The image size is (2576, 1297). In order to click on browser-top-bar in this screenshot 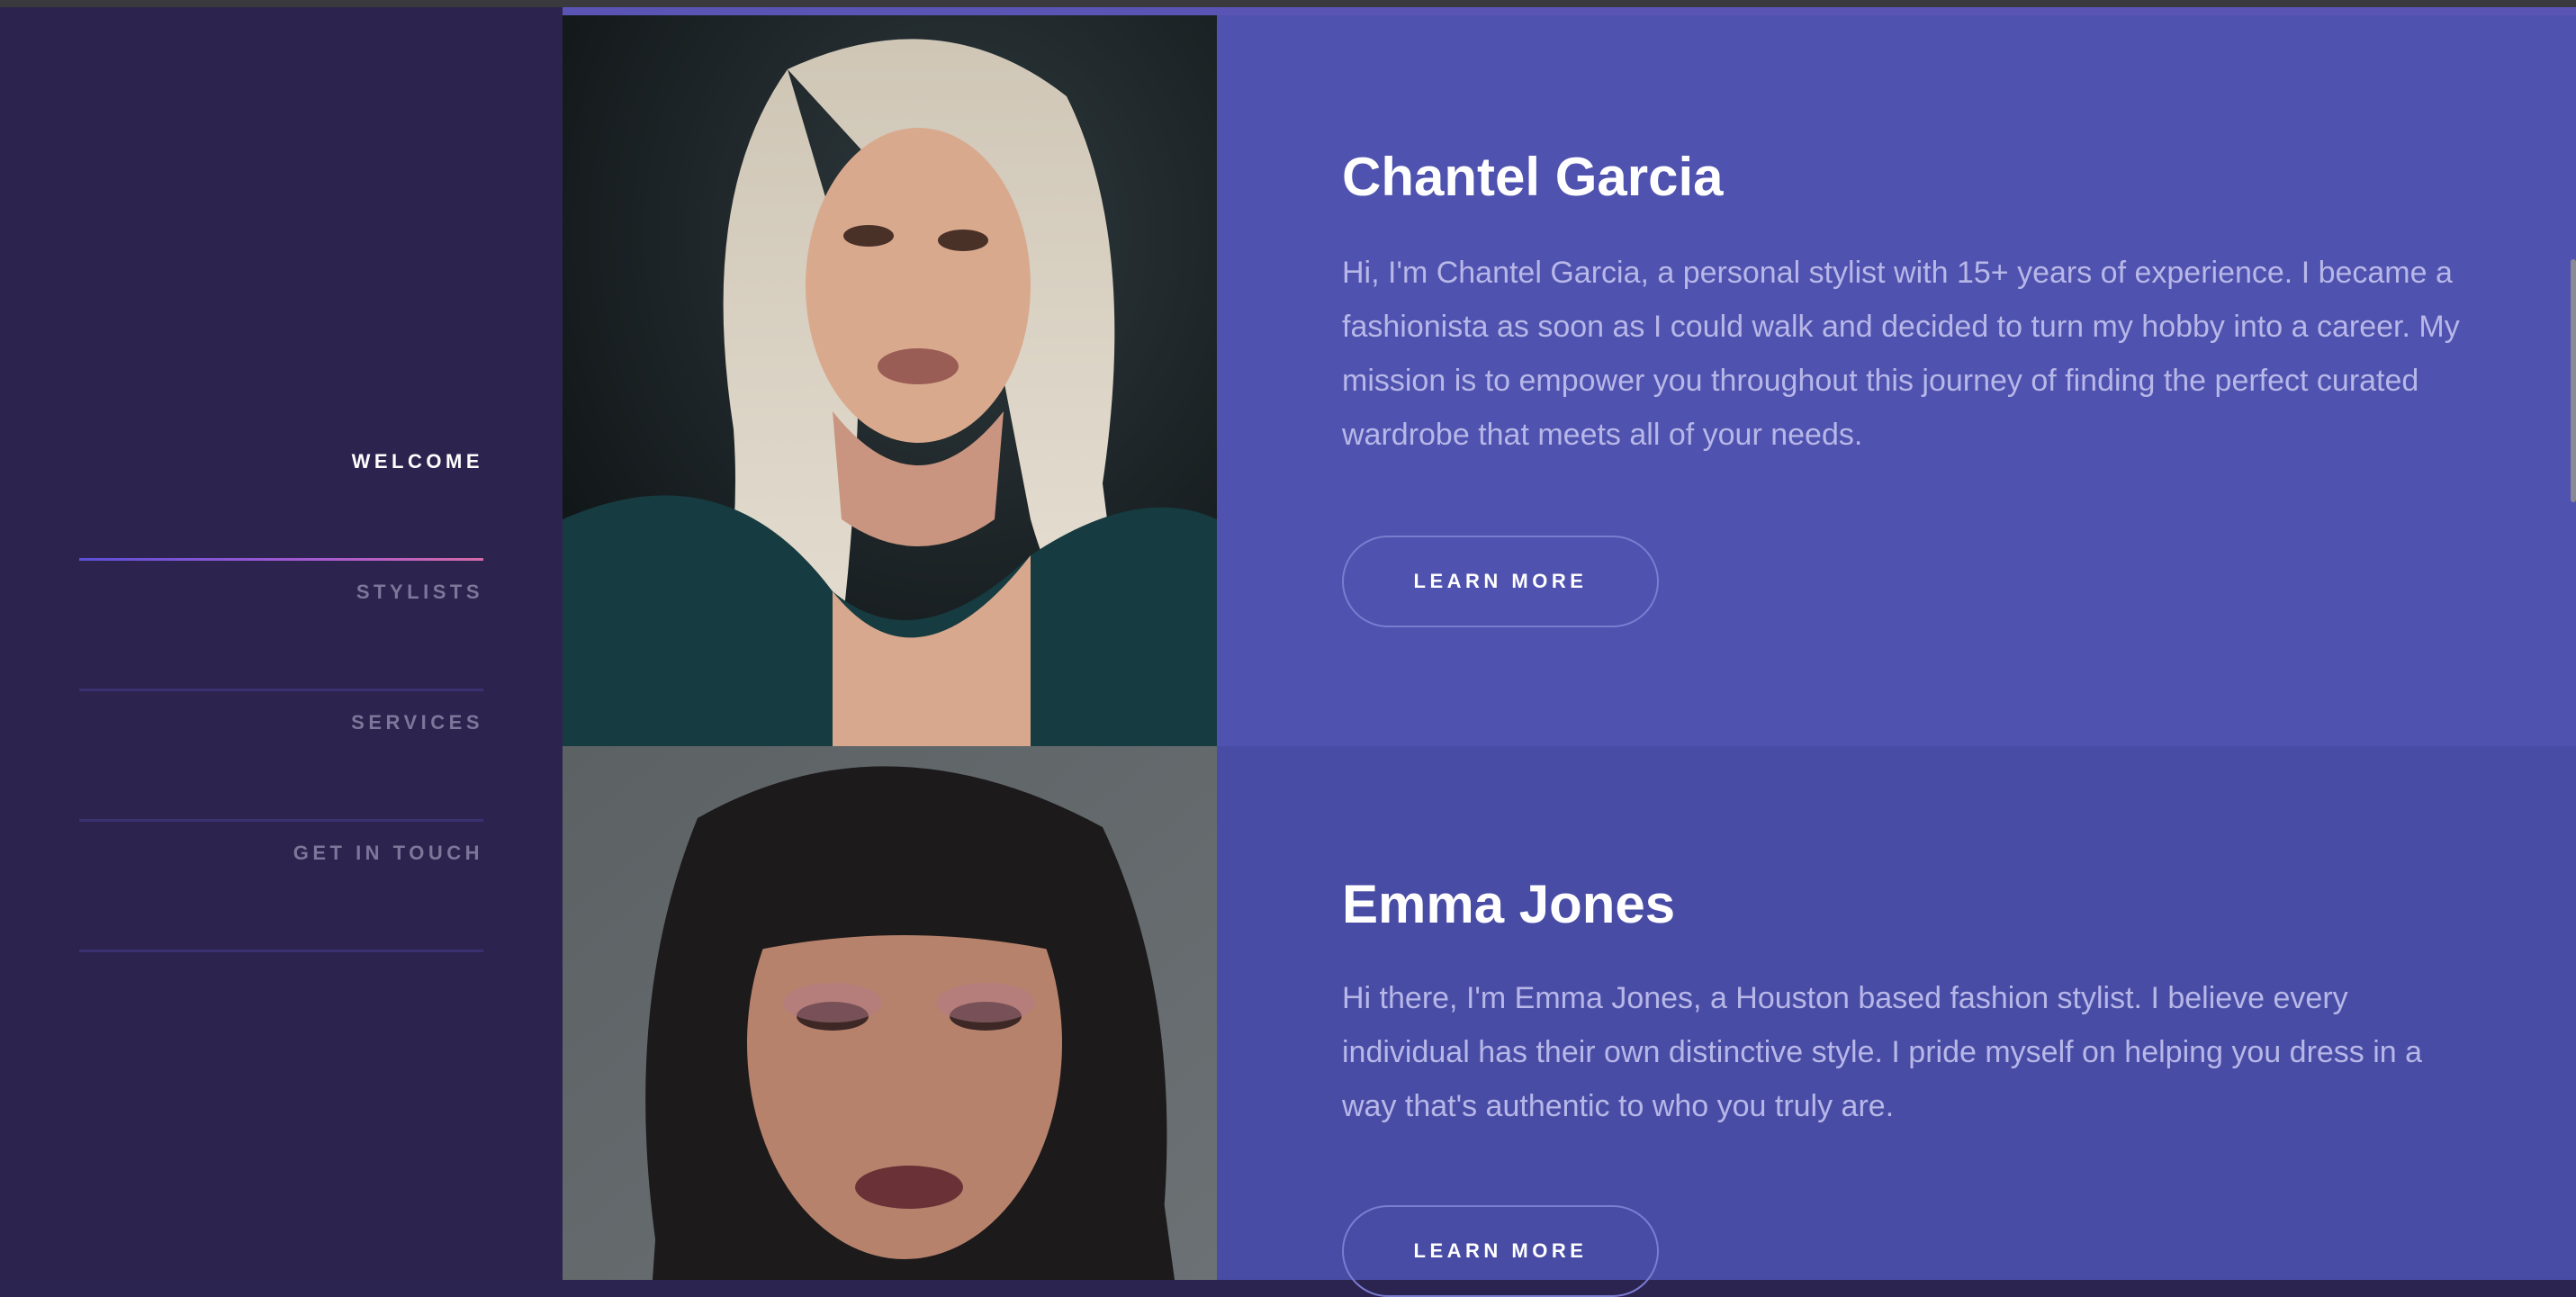, I will do `click(1288, 3)`.